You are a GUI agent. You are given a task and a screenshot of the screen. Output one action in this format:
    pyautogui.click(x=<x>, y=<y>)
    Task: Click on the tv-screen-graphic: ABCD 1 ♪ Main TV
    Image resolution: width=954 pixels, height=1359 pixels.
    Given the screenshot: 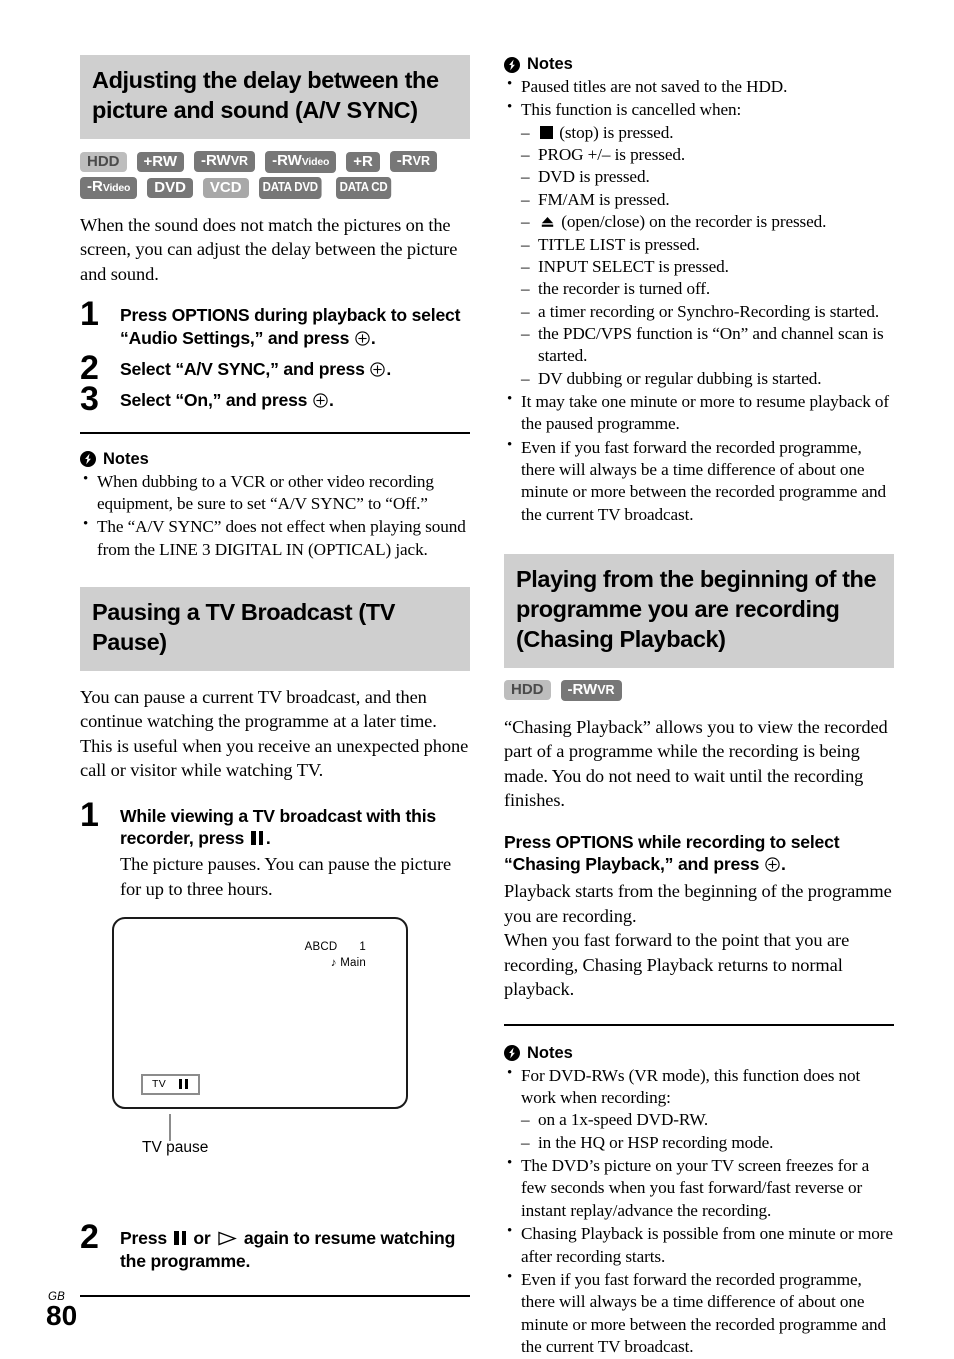 What is the action you would take?
    pyautogui.click(x=260, y=1012)
    